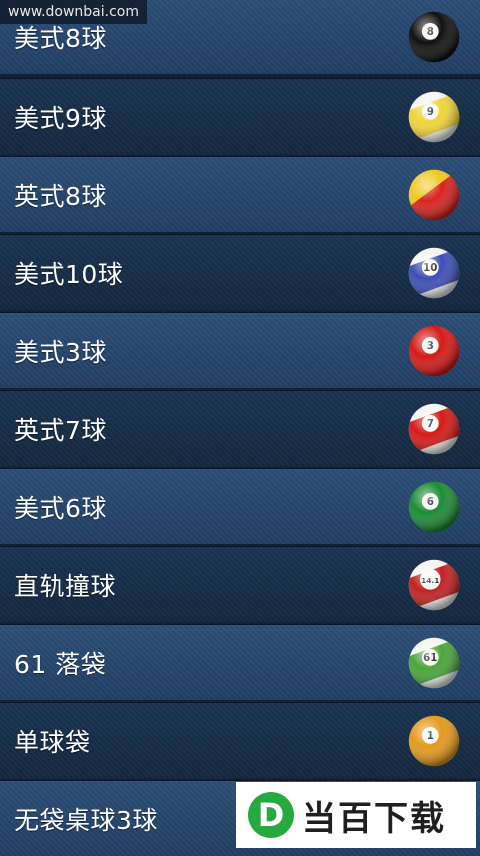  What do you see at coordinates (434, 584) in the screenshot?
I see `billiard-ball-icon: 14.1` at bounding box center [434, 584].